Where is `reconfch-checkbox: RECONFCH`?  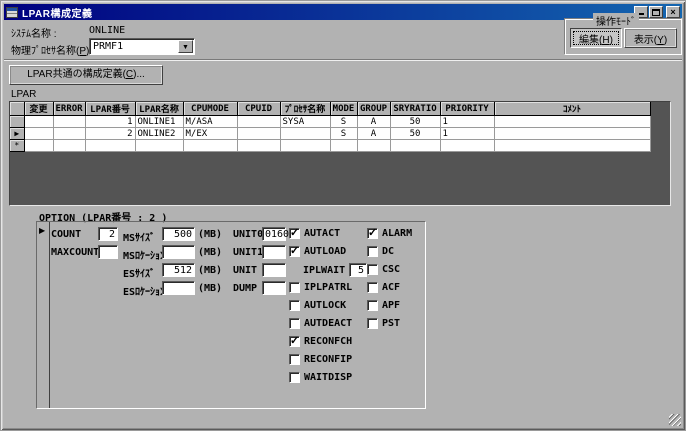 reconfch-checkbox: RECONFCH is located at coordinates (320, 341).